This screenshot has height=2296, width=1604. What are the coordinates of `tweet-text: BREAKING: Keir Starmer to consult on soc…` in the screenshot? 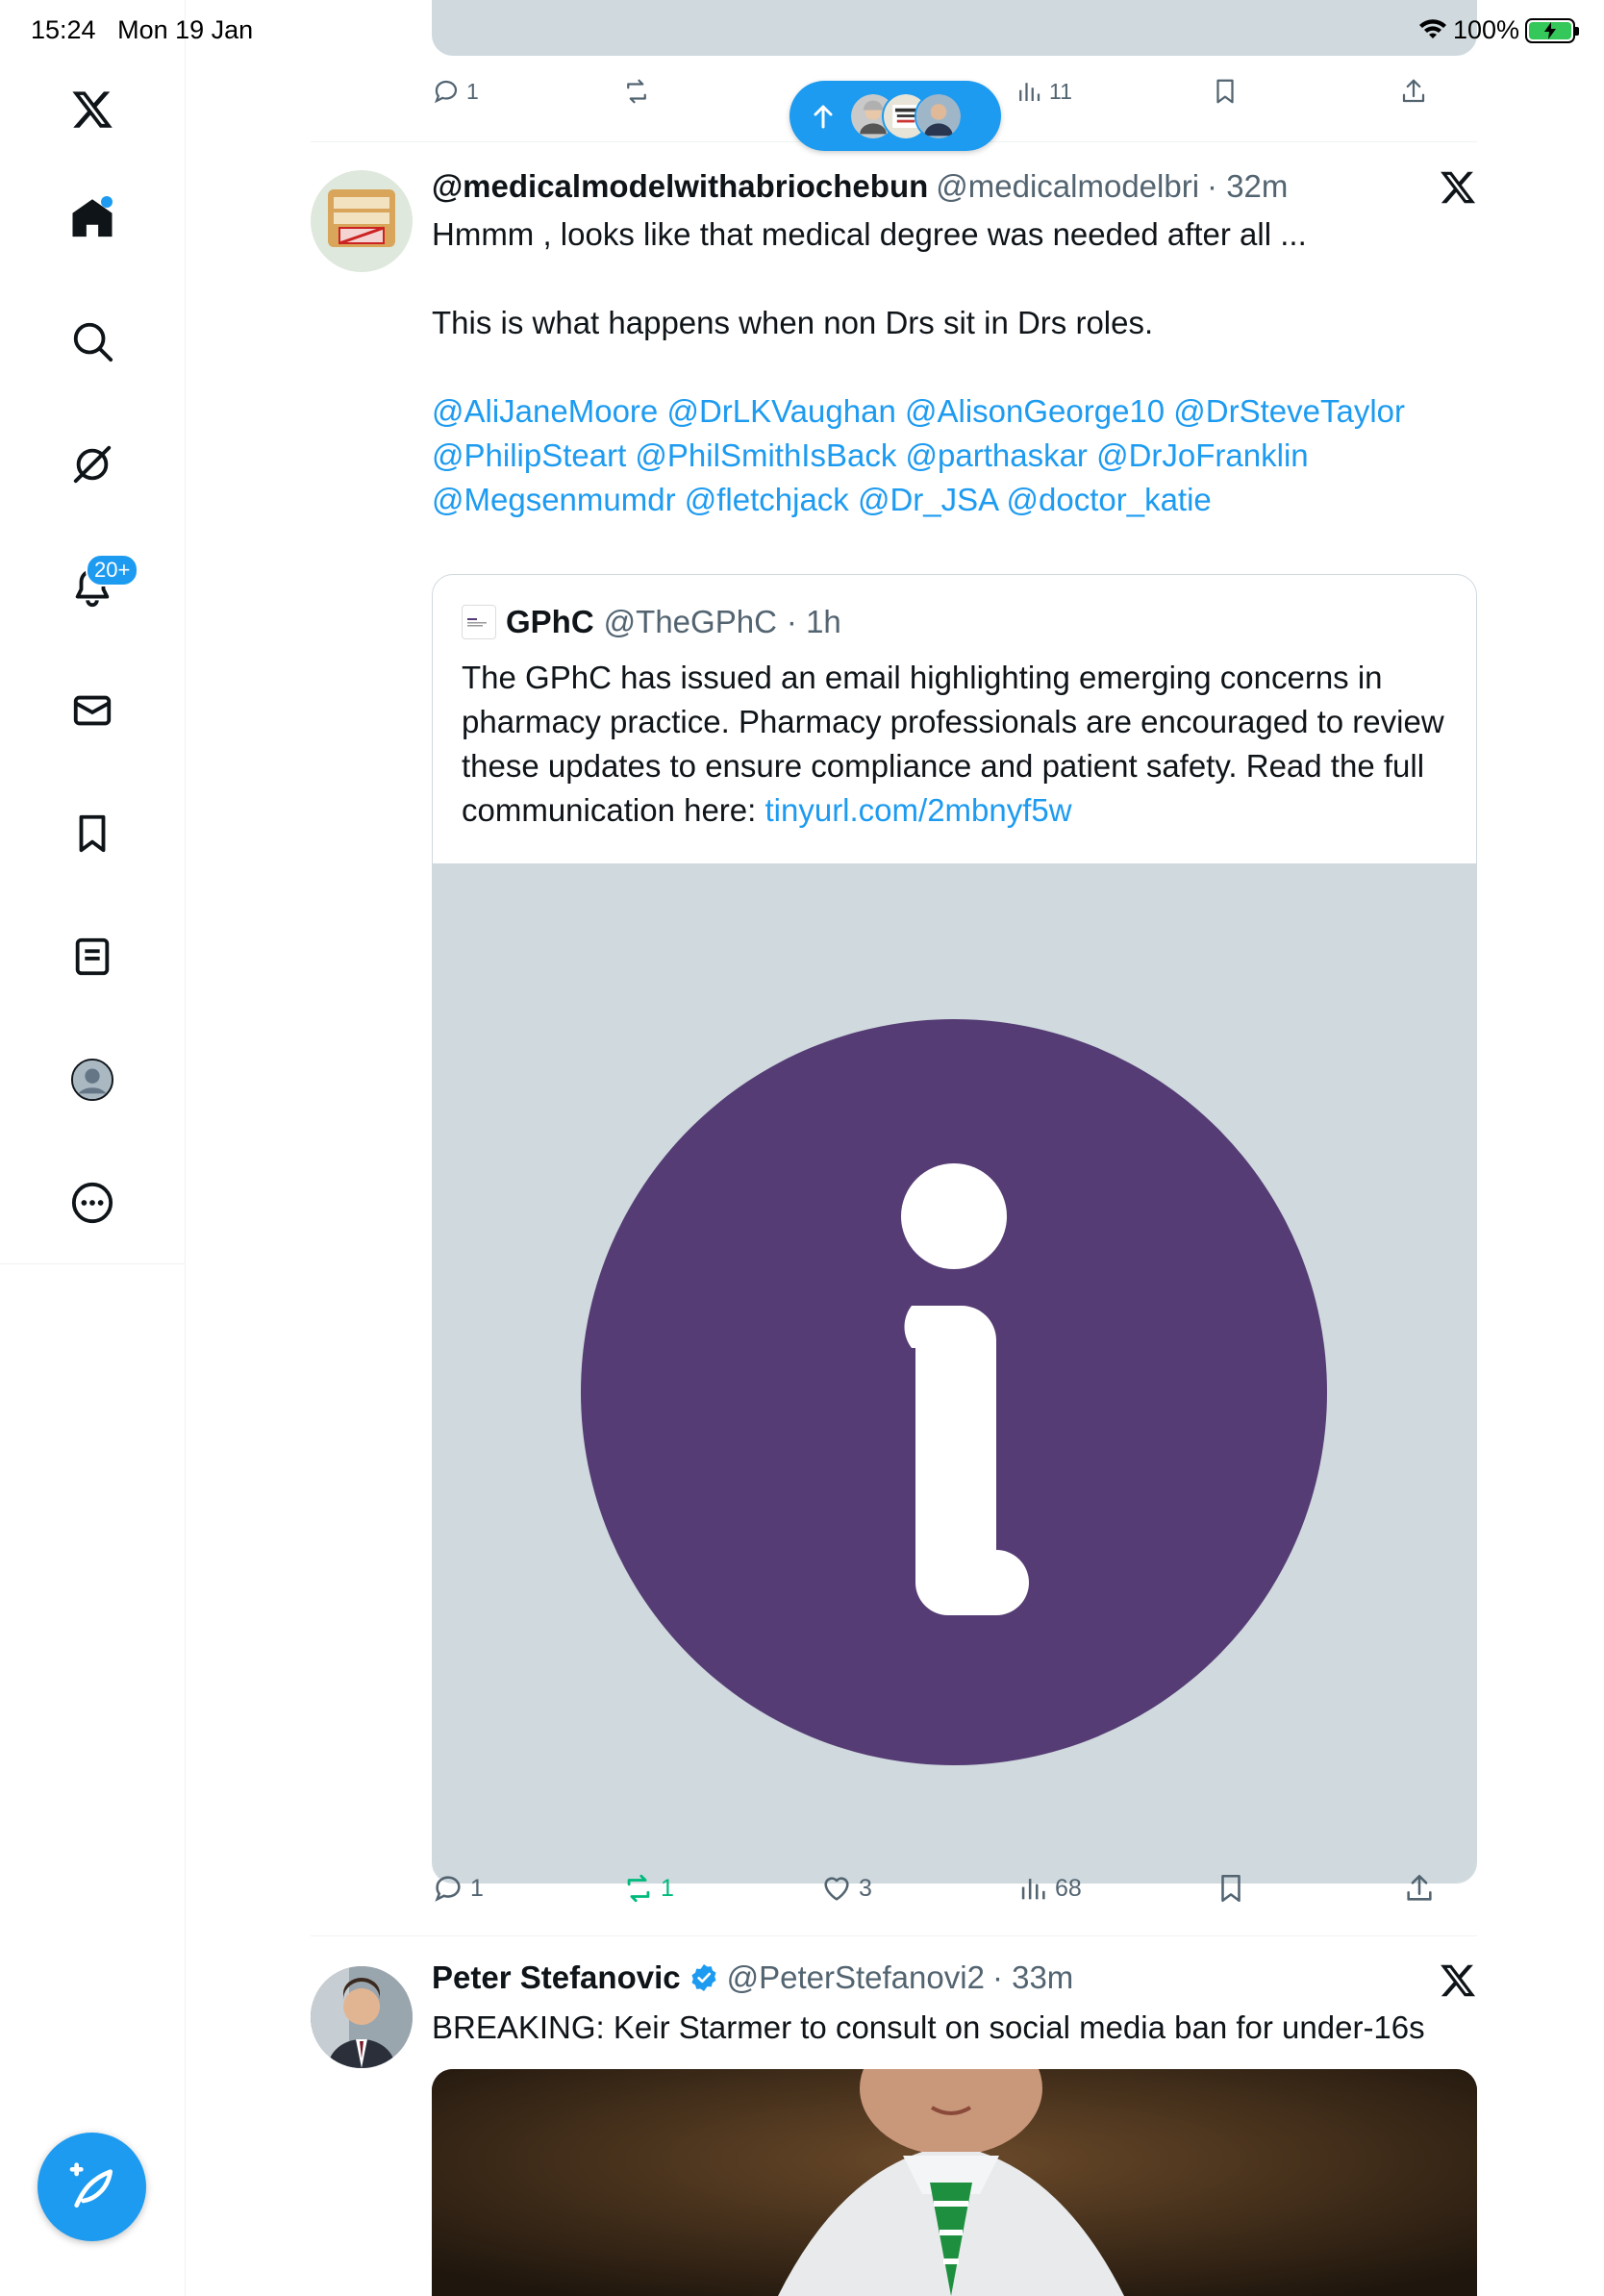 It's located at (928, 2027).